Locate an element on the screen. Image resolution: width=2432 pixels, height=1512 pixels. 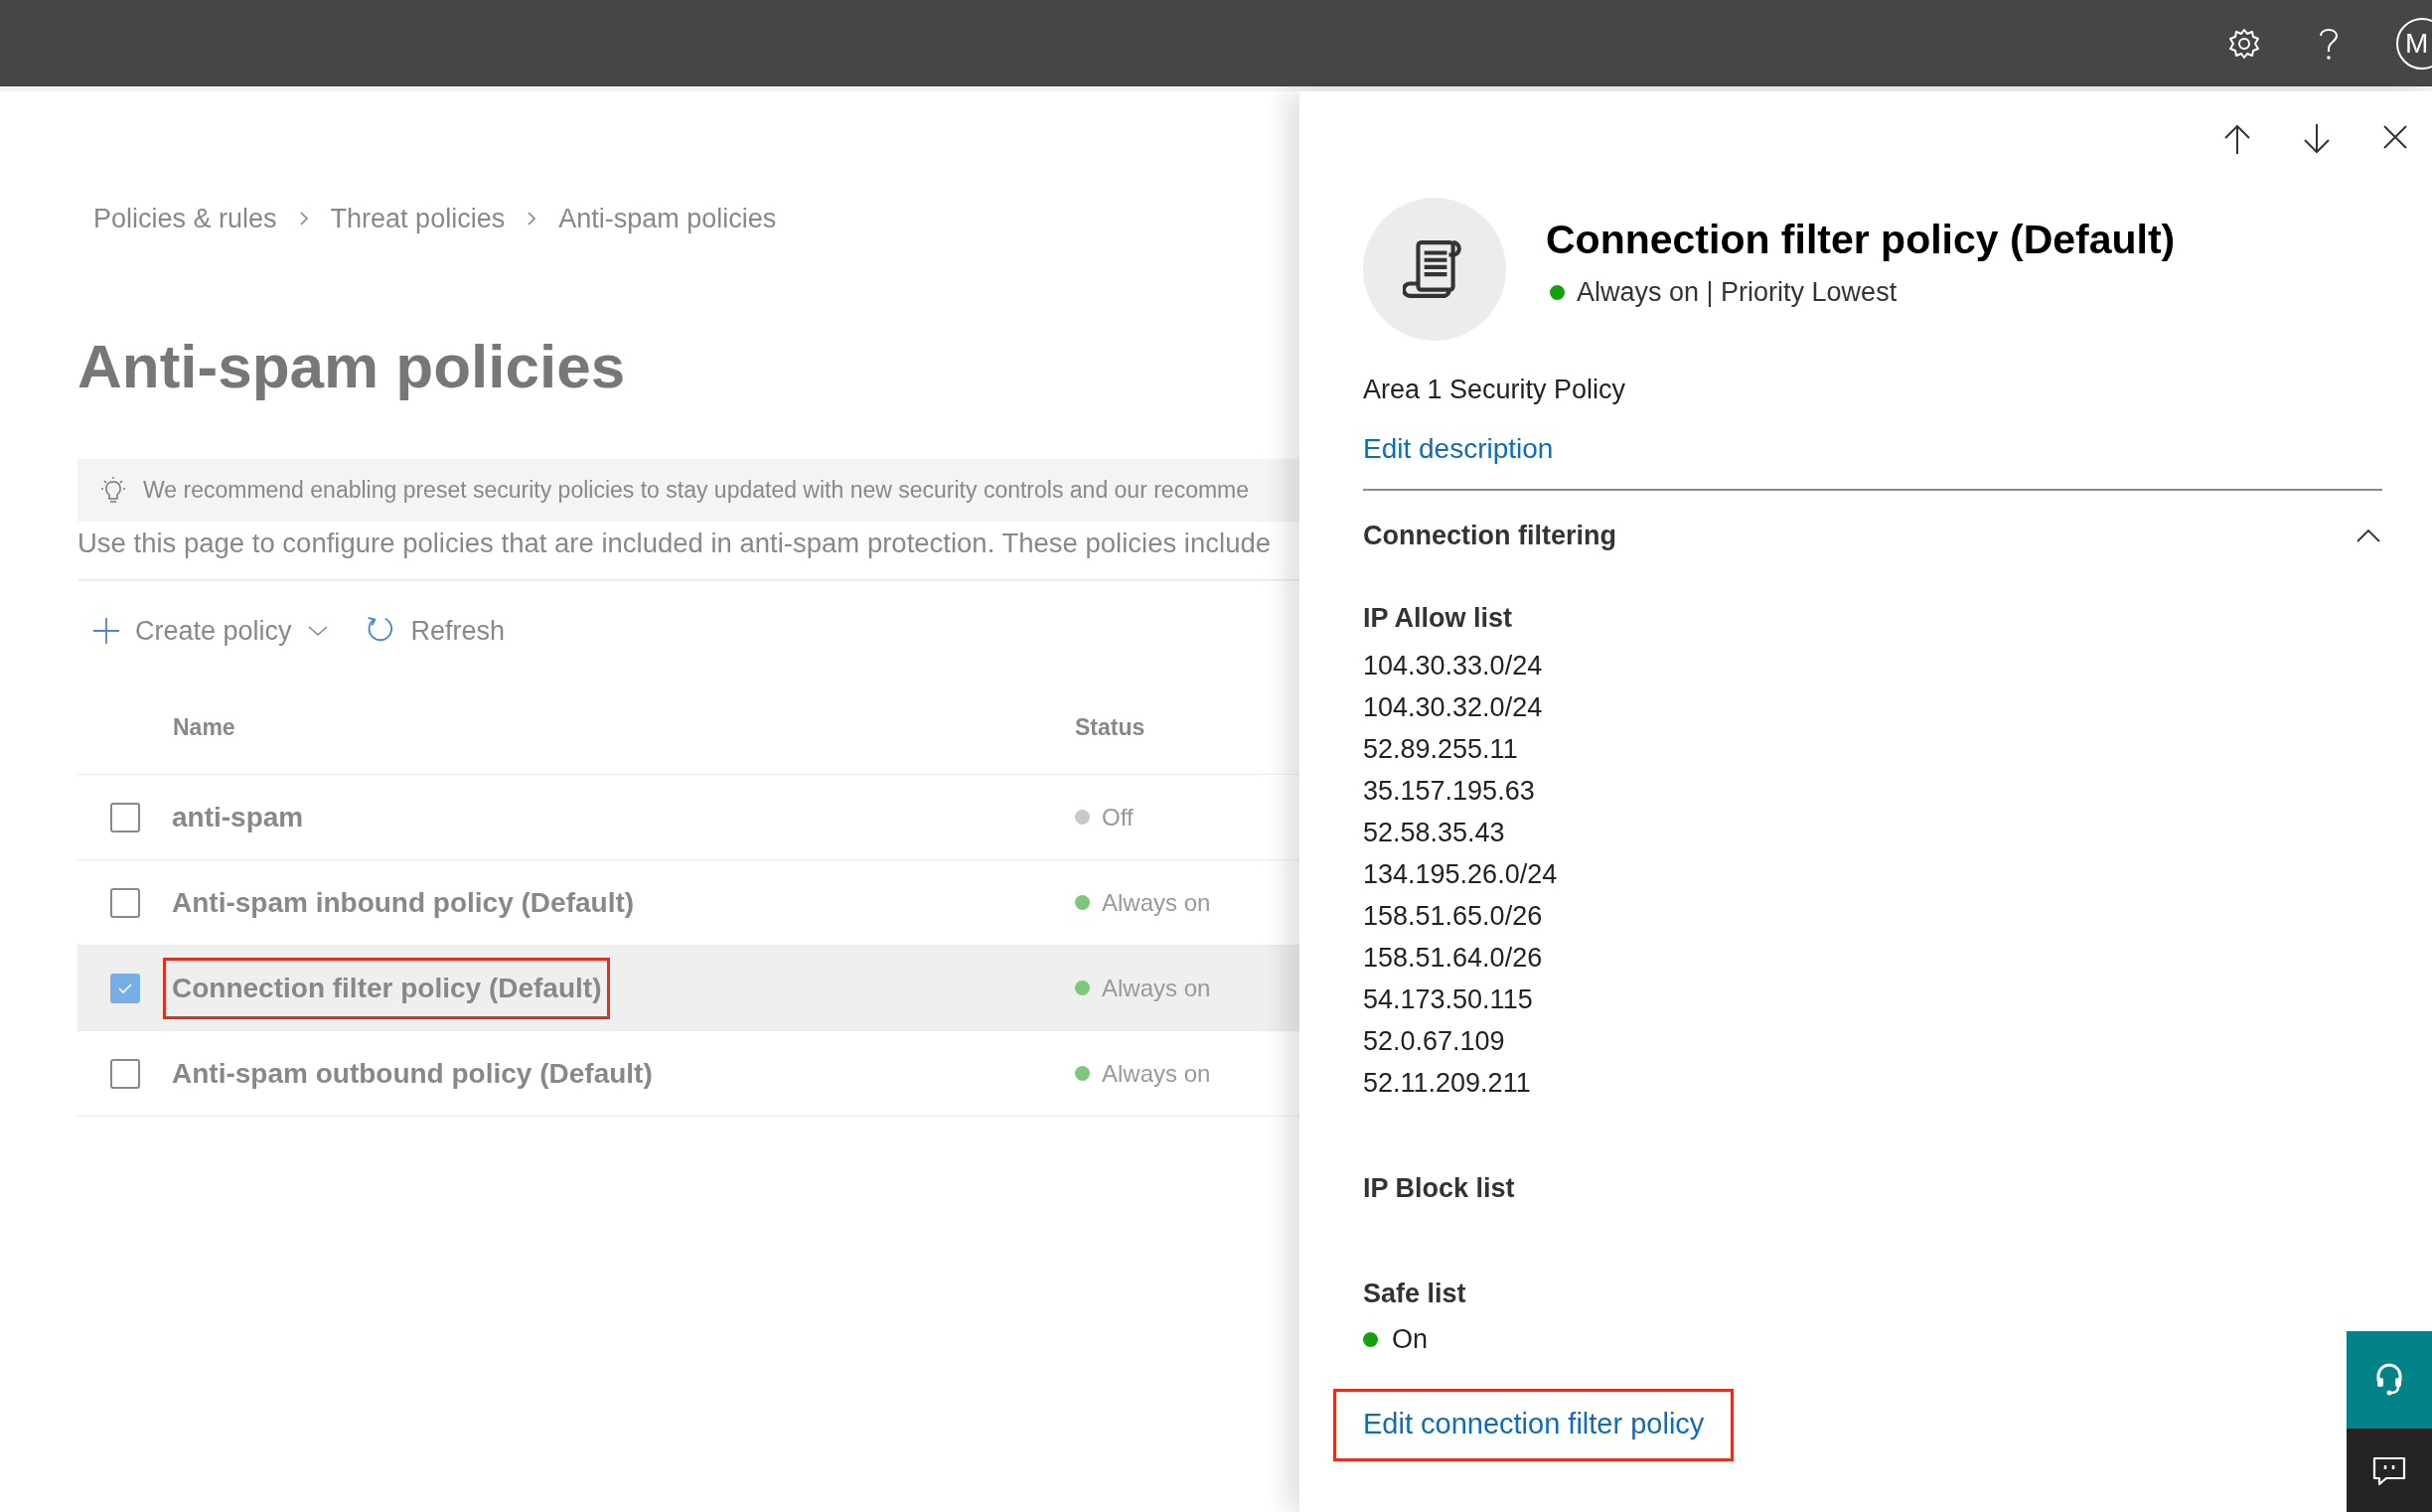
chevron-down-icon is located at coordinates (317, 631).